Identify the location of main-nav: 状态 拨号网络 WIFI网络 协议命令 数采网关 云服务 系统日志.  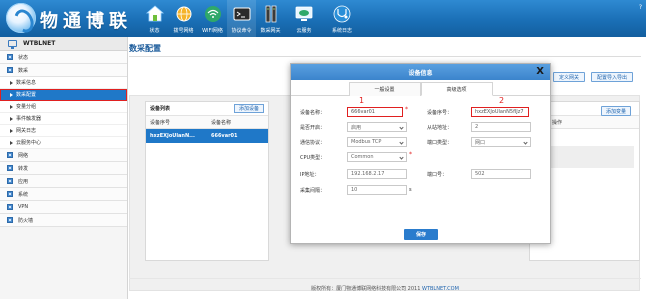
(250, 18).